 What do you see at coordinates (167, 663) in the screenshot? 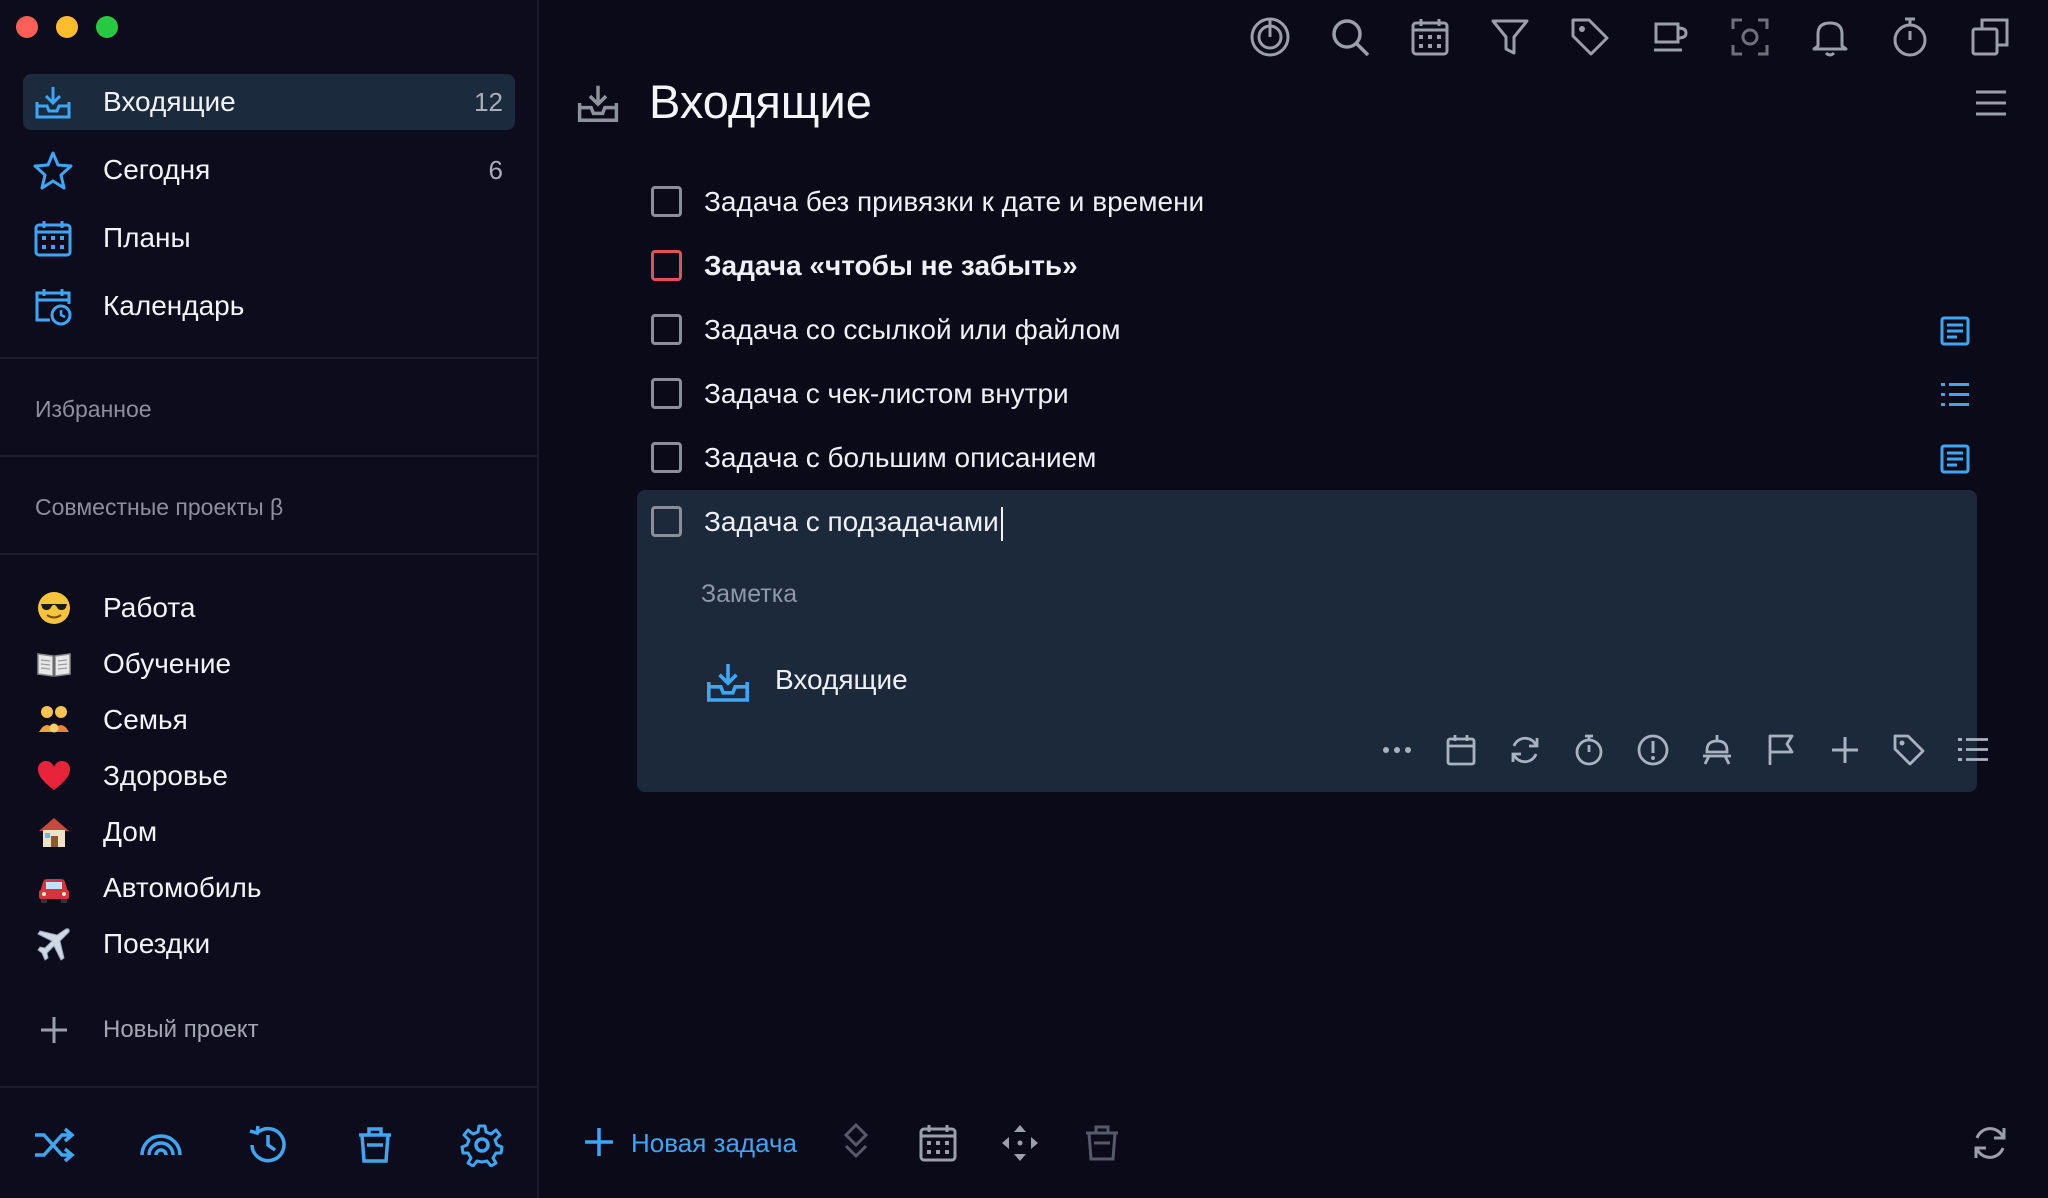
I see `project-label: Обучение` at bounding box center [167, 663].